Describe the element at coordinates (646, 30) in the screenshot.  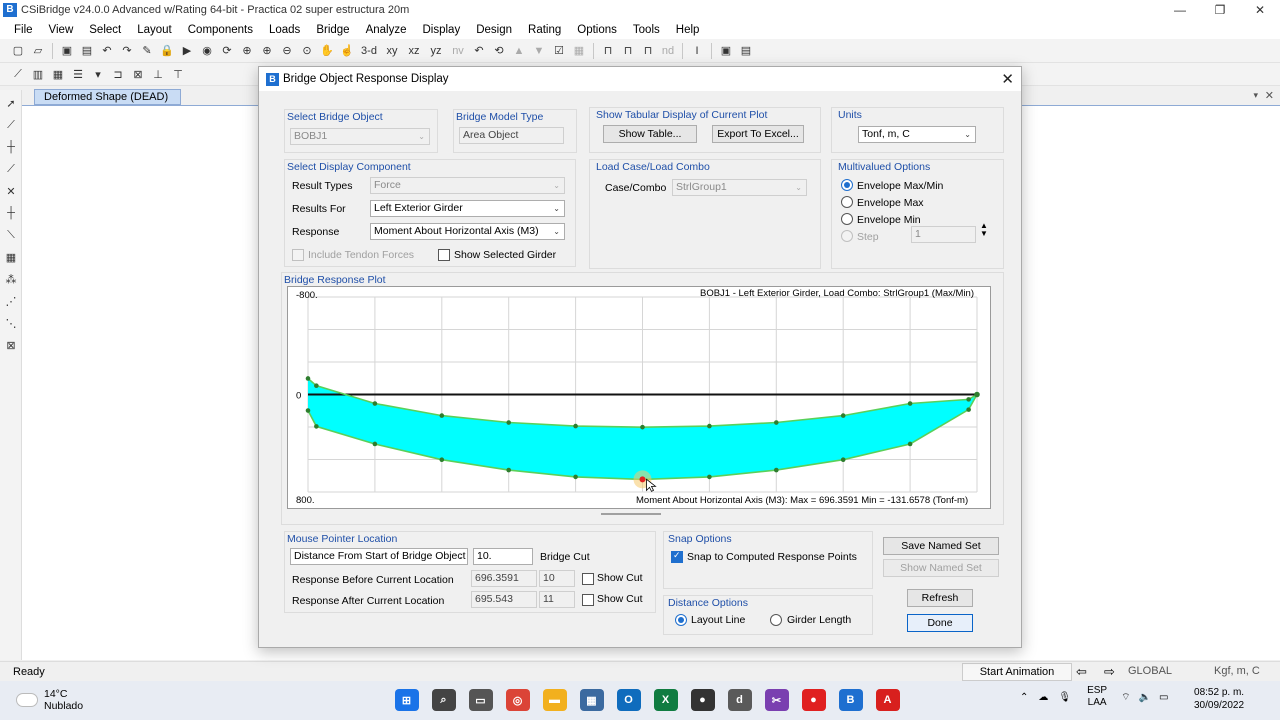
I see `menu-tools: Tools` at that location.